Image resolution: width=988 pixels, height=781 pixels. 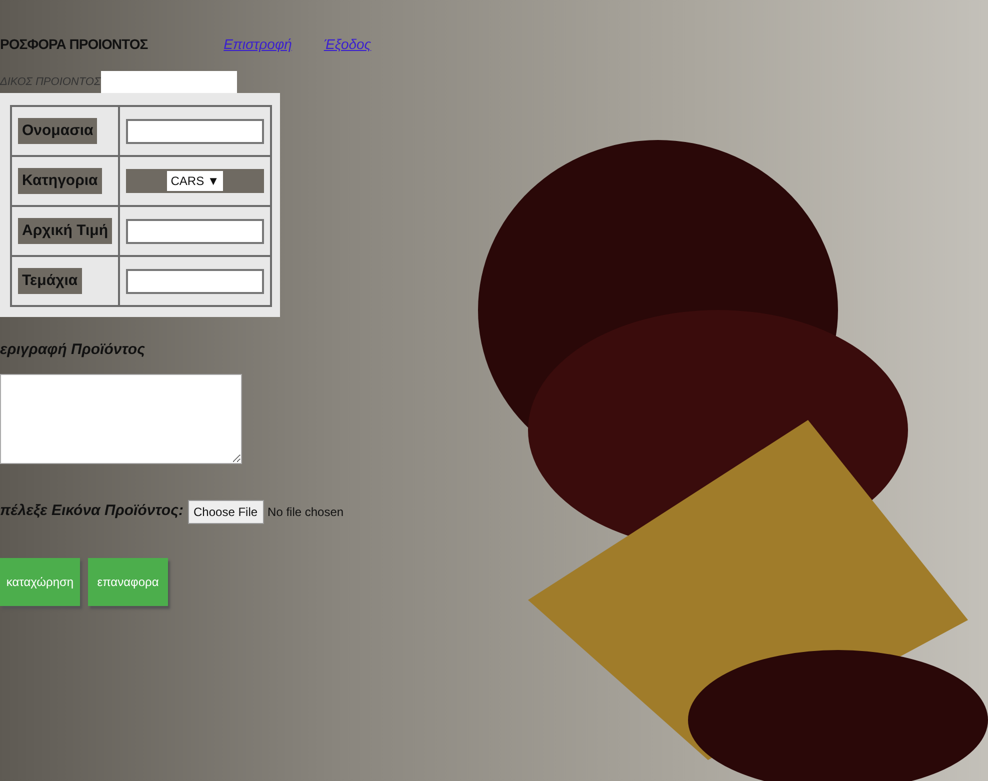 I want to click on field-label: Αρχική Τιμή, so click(x=65, y=231).